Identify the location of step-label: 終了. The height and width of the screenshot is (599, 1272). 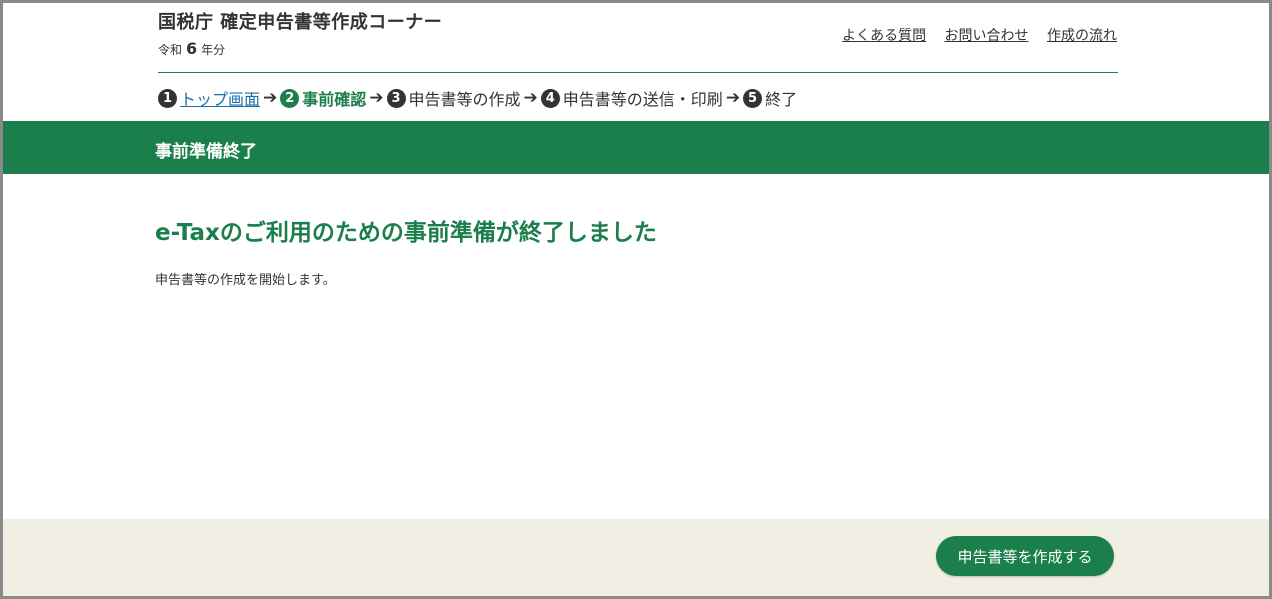
(781, 99).